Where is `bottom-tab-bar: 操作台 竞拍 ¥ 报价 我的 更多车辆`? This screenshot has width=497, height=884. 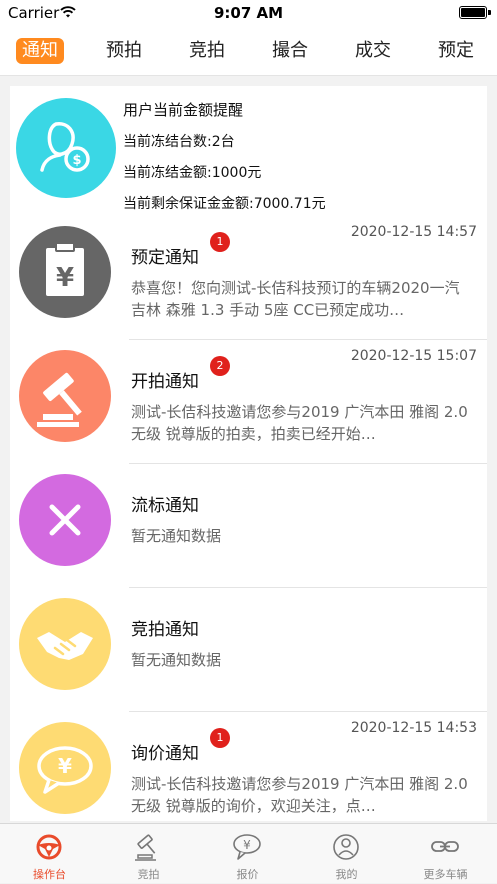 bottom-tab-bar: 操作台 竞拍 ¥ 报价 我的 更多车辆 is located at coordinates (248, 853).